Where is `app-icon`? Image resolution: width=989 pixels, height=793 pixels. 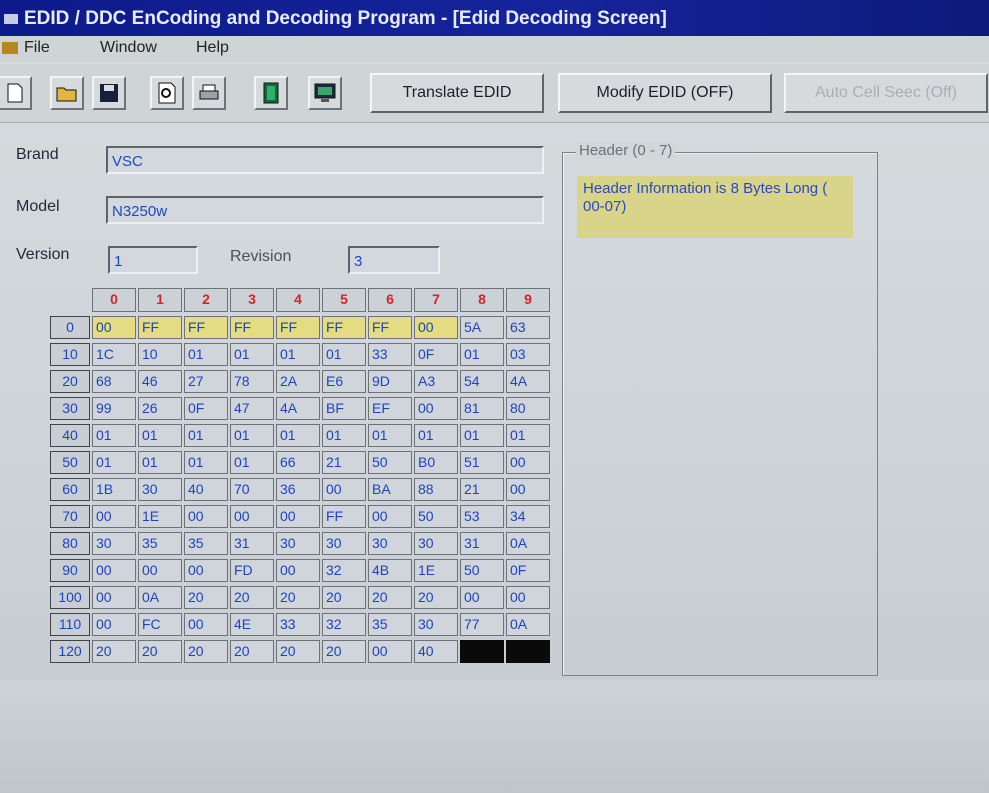
app-icon is located at coordinates (10, 48).